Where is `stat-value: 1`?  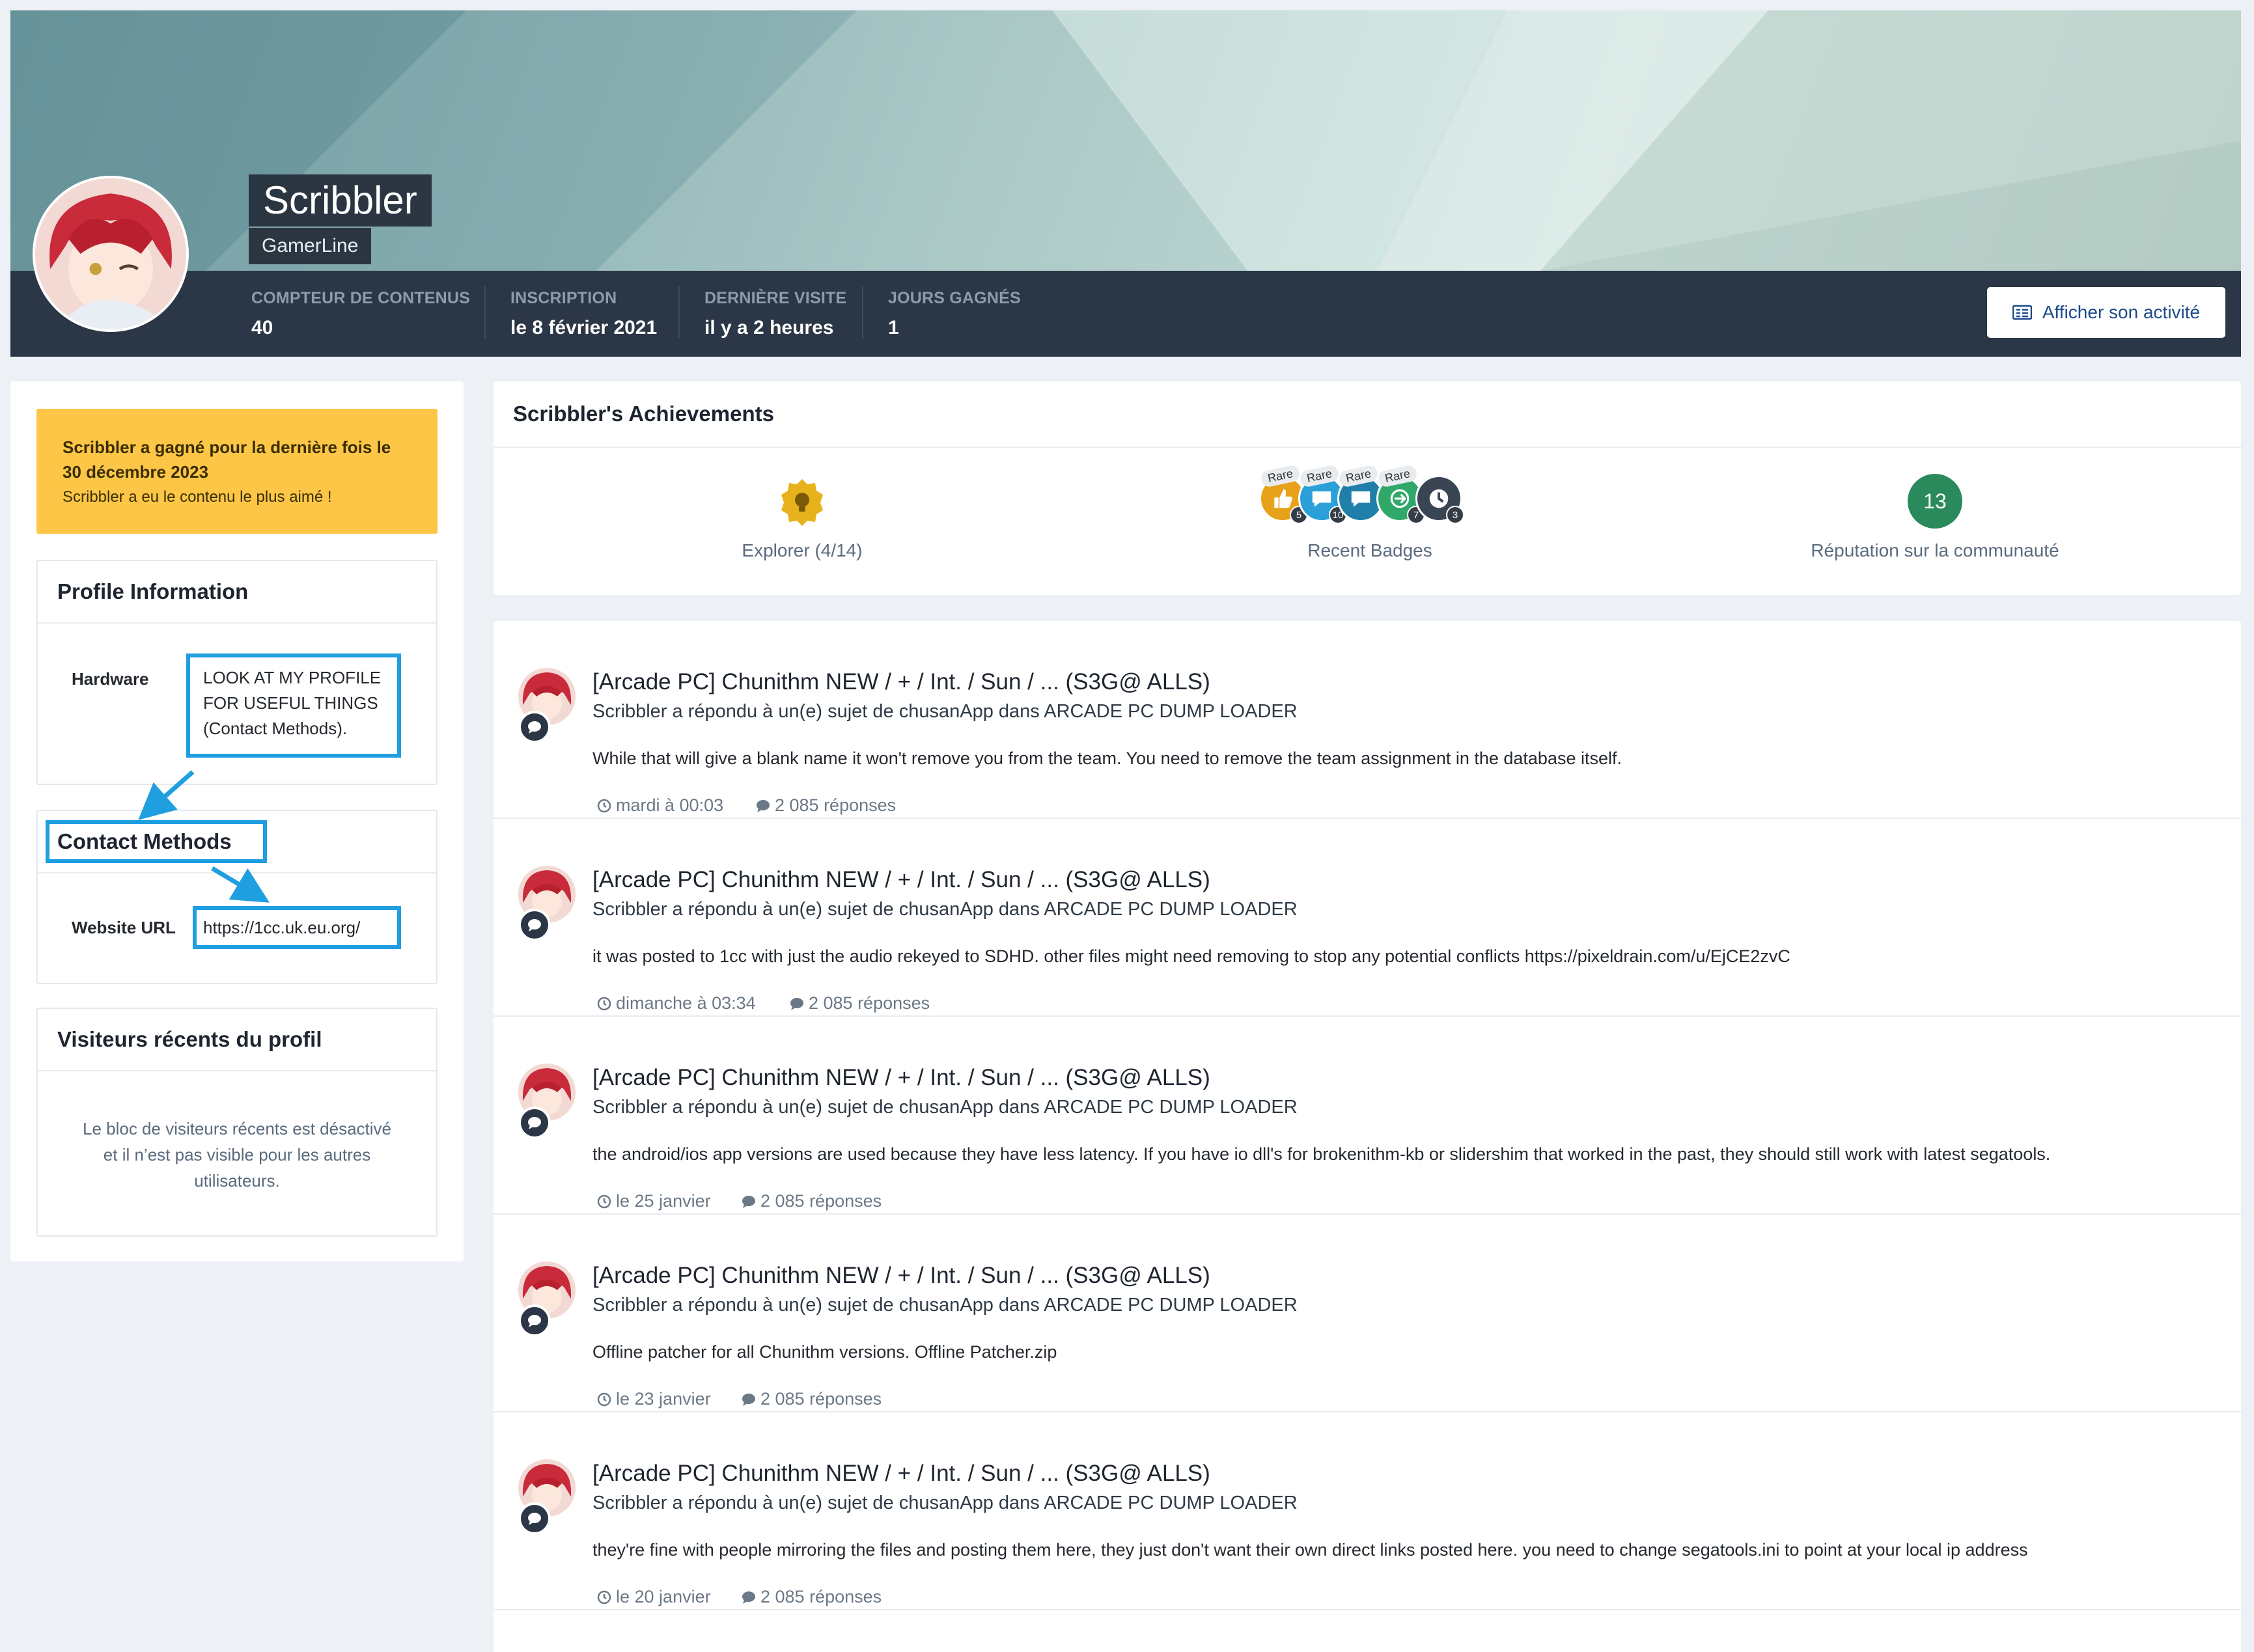
stat-value: 1 is located at coordinates (954, 328).